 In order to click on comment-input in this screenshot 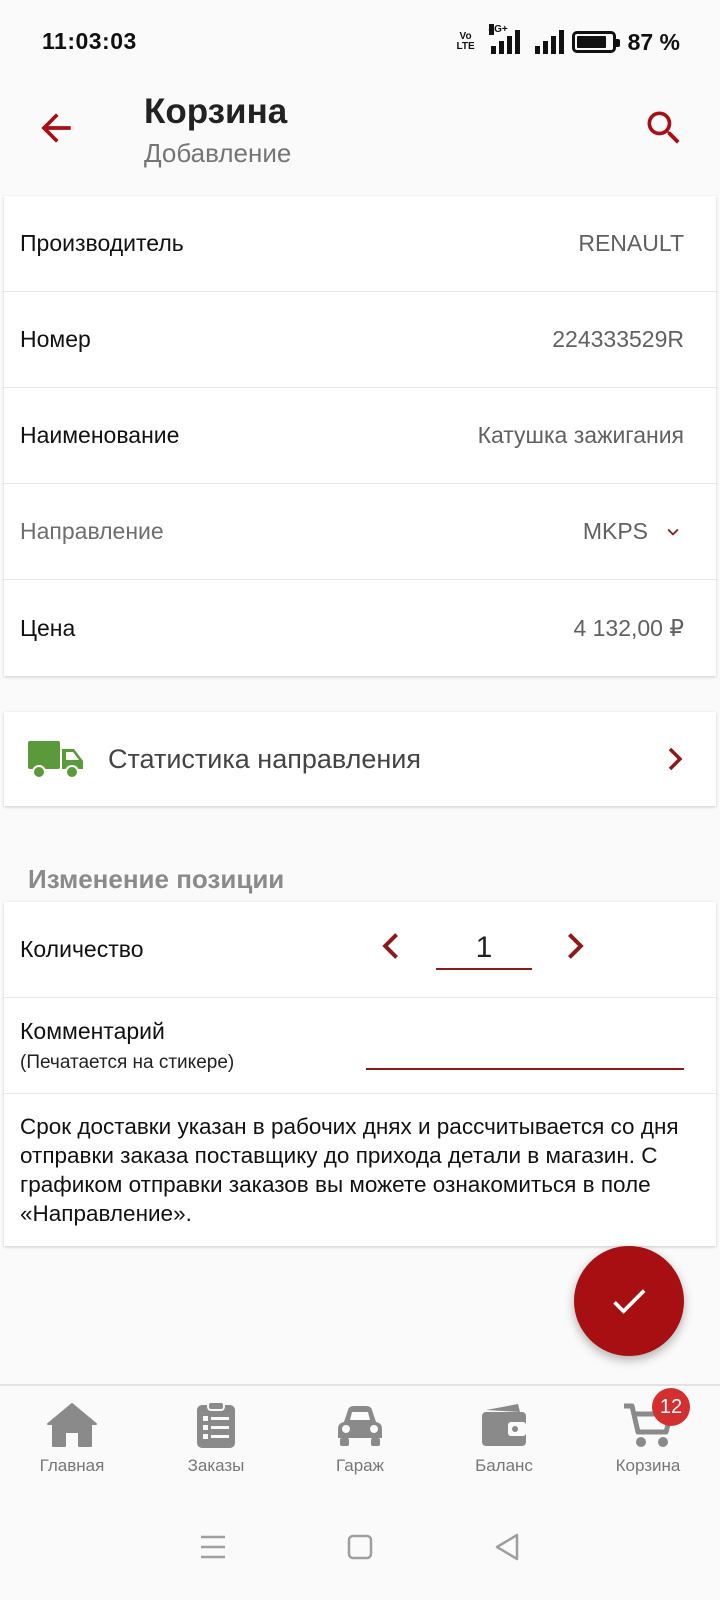, I will do `click(525, 1054)`.